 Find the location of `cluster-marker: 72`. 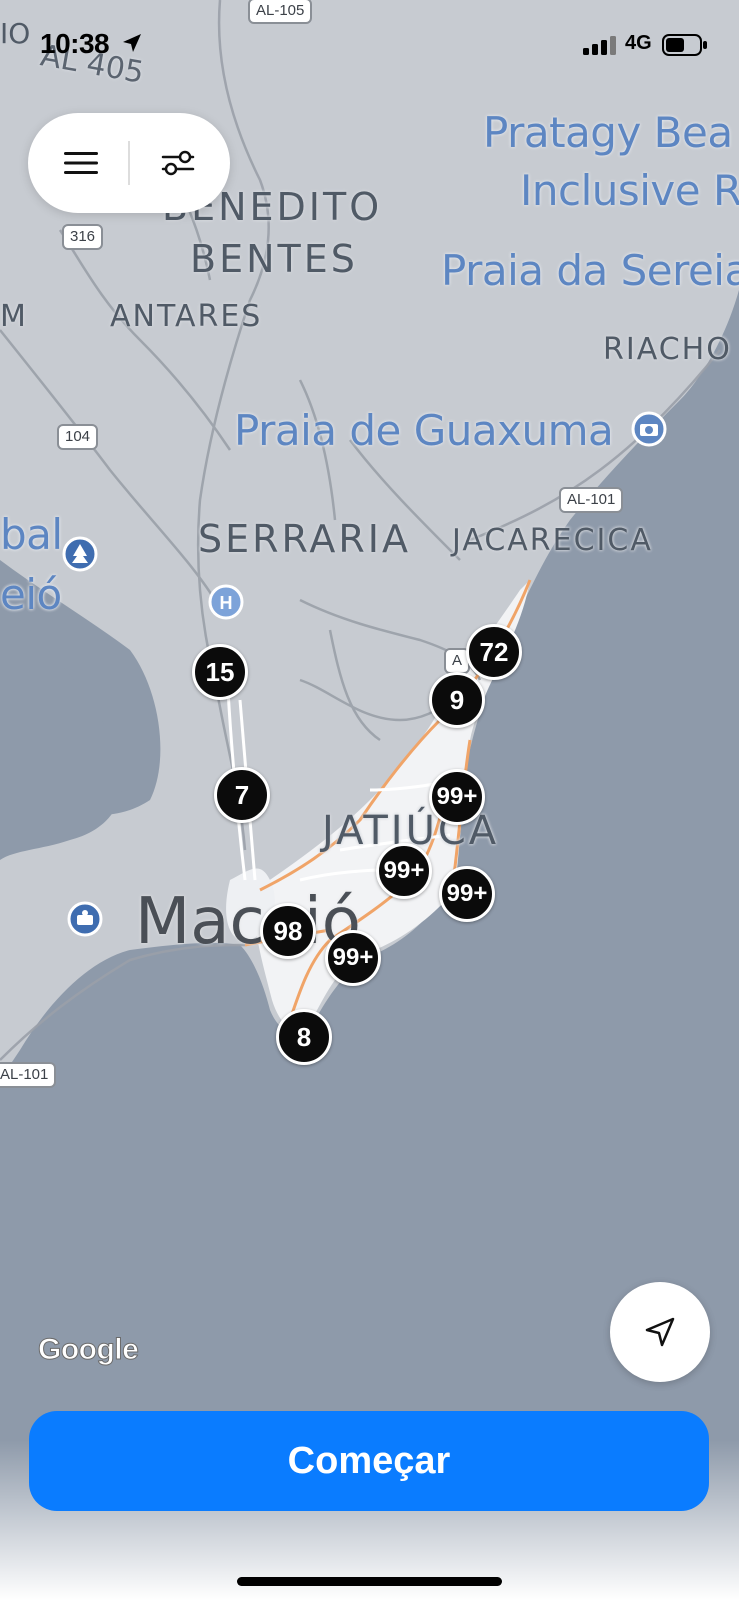

cluster-marker: 72 is located at coordinates (494, 652).